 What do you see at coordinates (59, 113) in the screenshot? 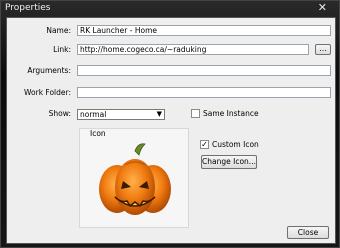
I see `show-label: Show:` at bounding box center [59, 113].